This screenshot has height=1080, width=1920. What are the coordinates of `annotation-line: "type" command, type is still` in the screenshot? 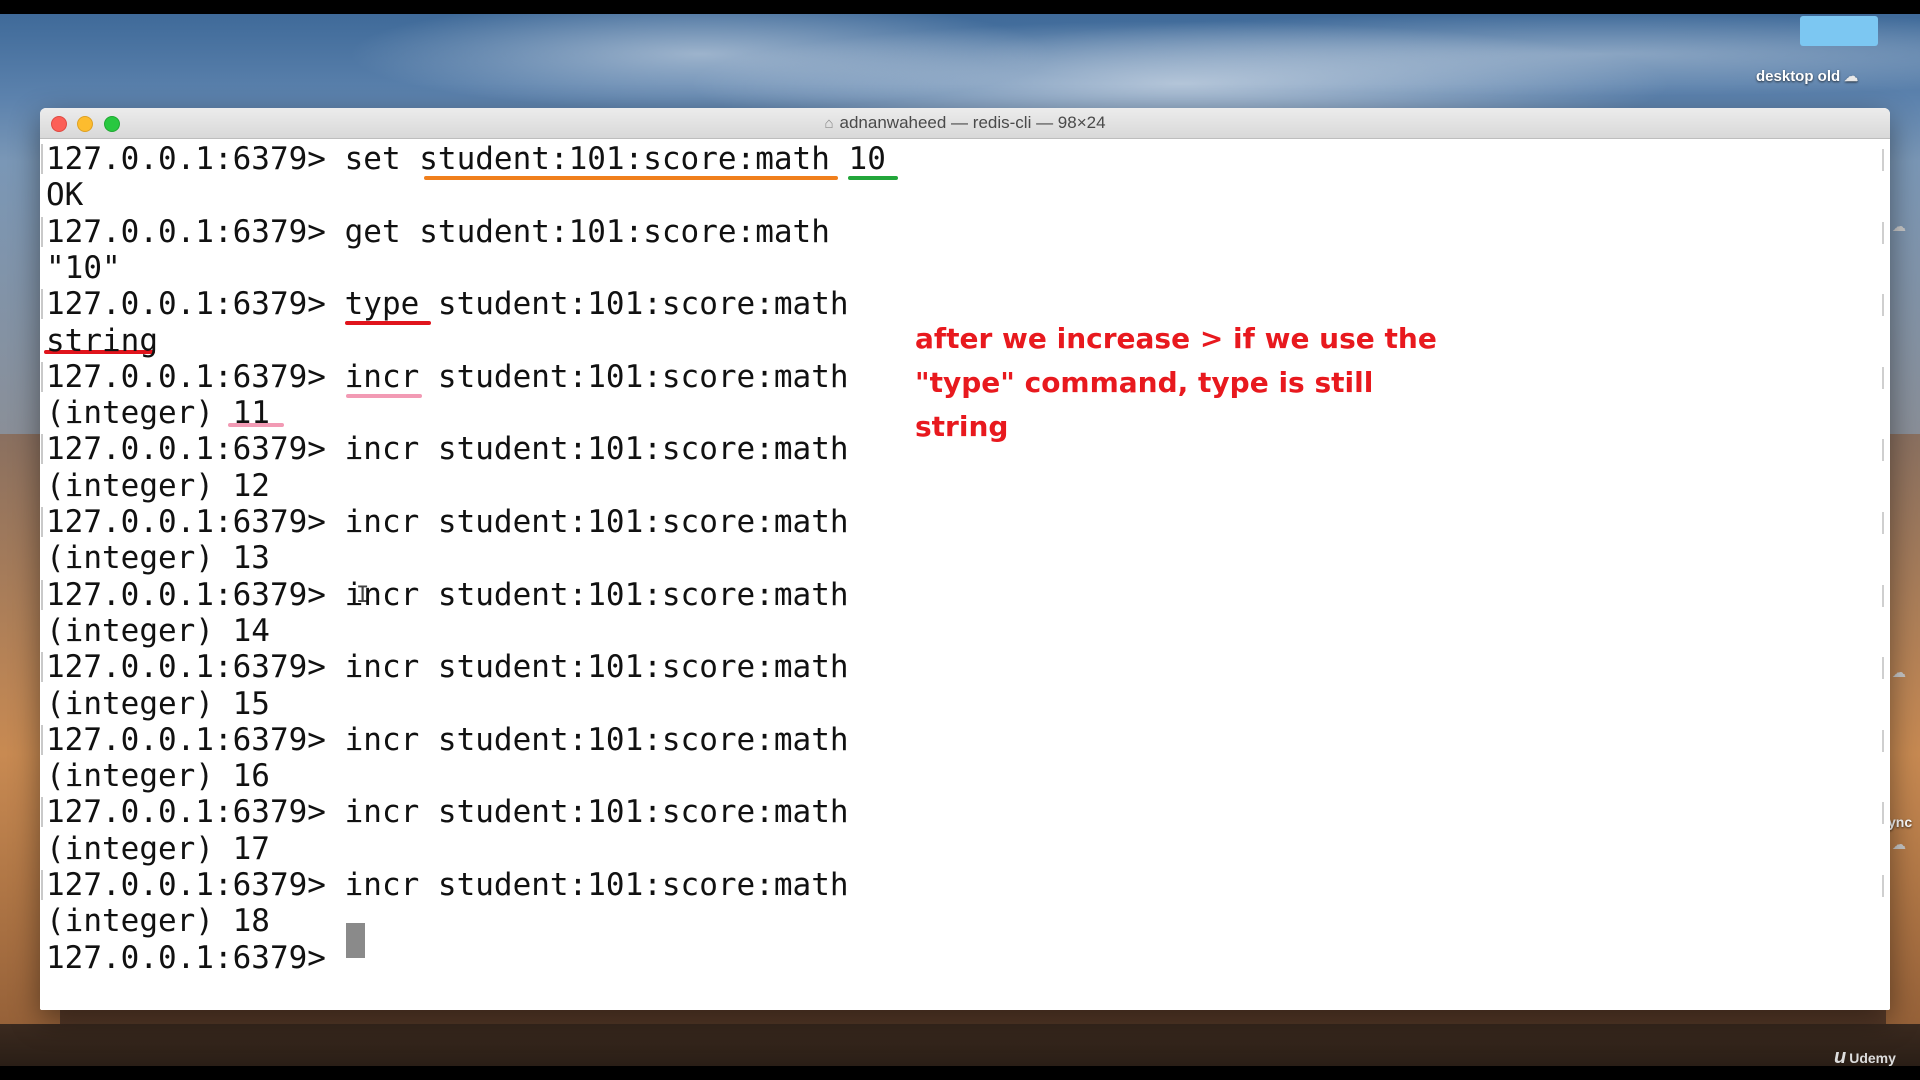 It's located at (1144, 382).